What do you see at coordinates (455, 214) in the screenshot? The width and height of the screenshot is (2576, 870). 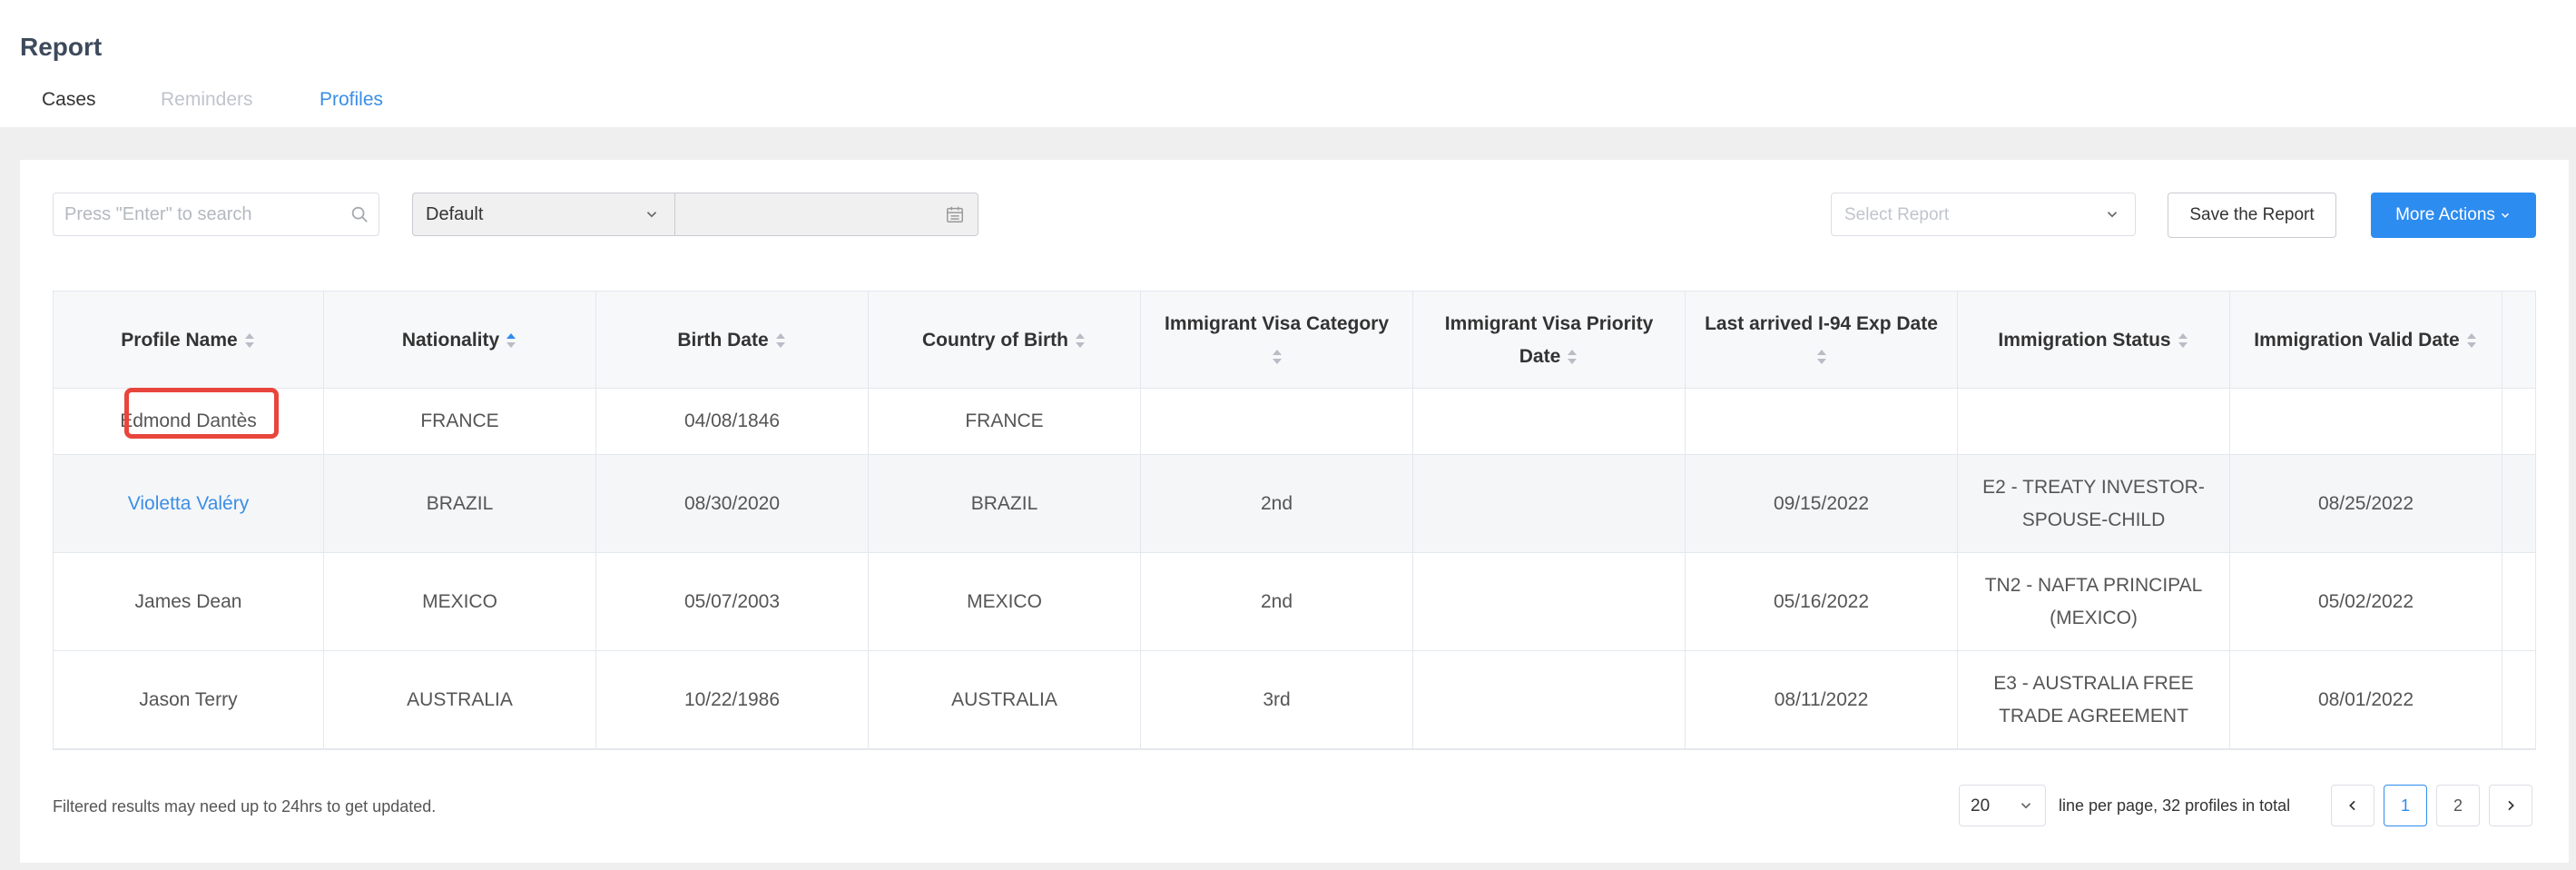 I see `date-type-value: Default` at bounding box center [455, 214].